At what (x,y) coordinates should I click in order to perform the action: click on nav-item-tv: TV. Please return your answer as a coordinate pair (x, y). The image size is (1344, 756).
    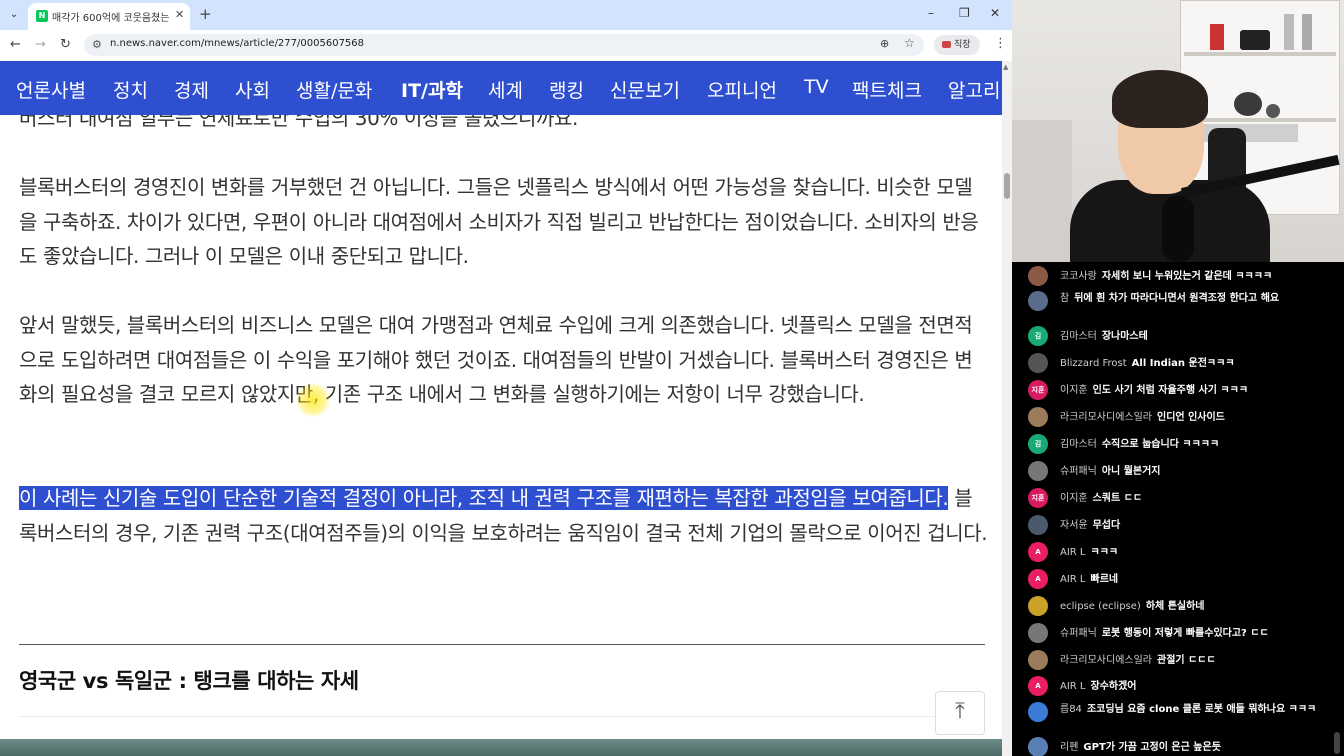
    Looking at the image, I should click on (816, 87).